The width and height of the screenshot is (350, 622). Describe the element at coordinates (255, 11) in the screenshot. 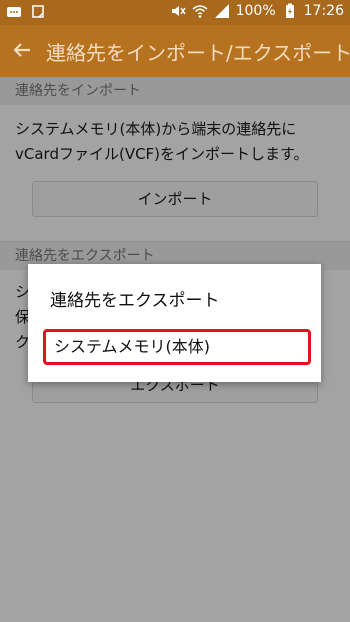

I see `battery-percent: 100%` at that location.